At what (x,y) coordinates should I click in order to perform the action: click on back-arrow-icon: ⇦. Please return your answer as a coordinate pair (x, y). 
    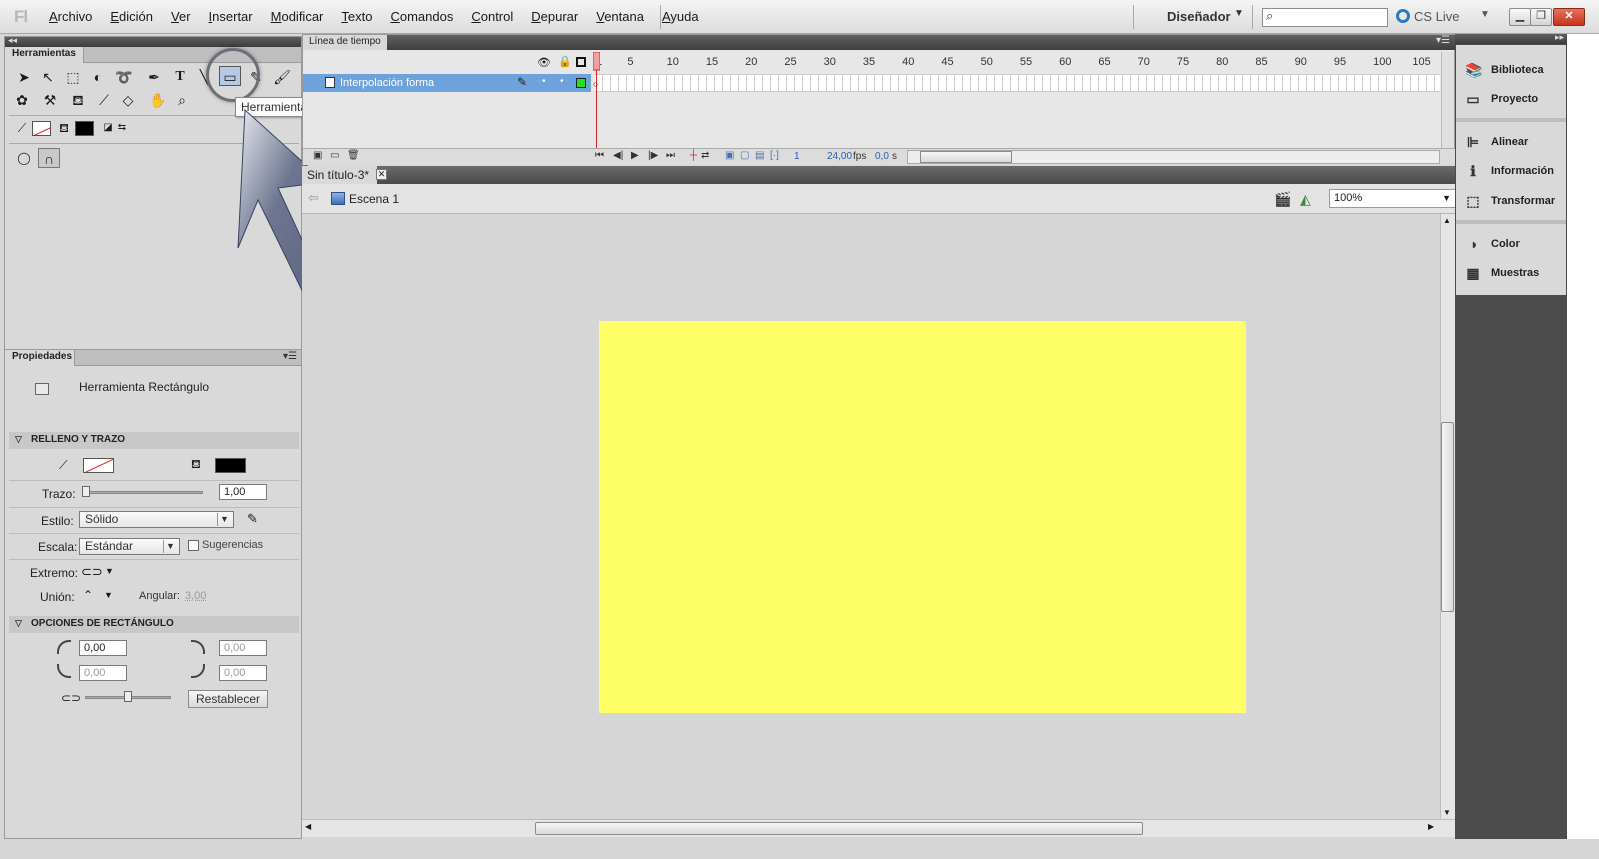
    Looking at the image, I should click on (313, 198).